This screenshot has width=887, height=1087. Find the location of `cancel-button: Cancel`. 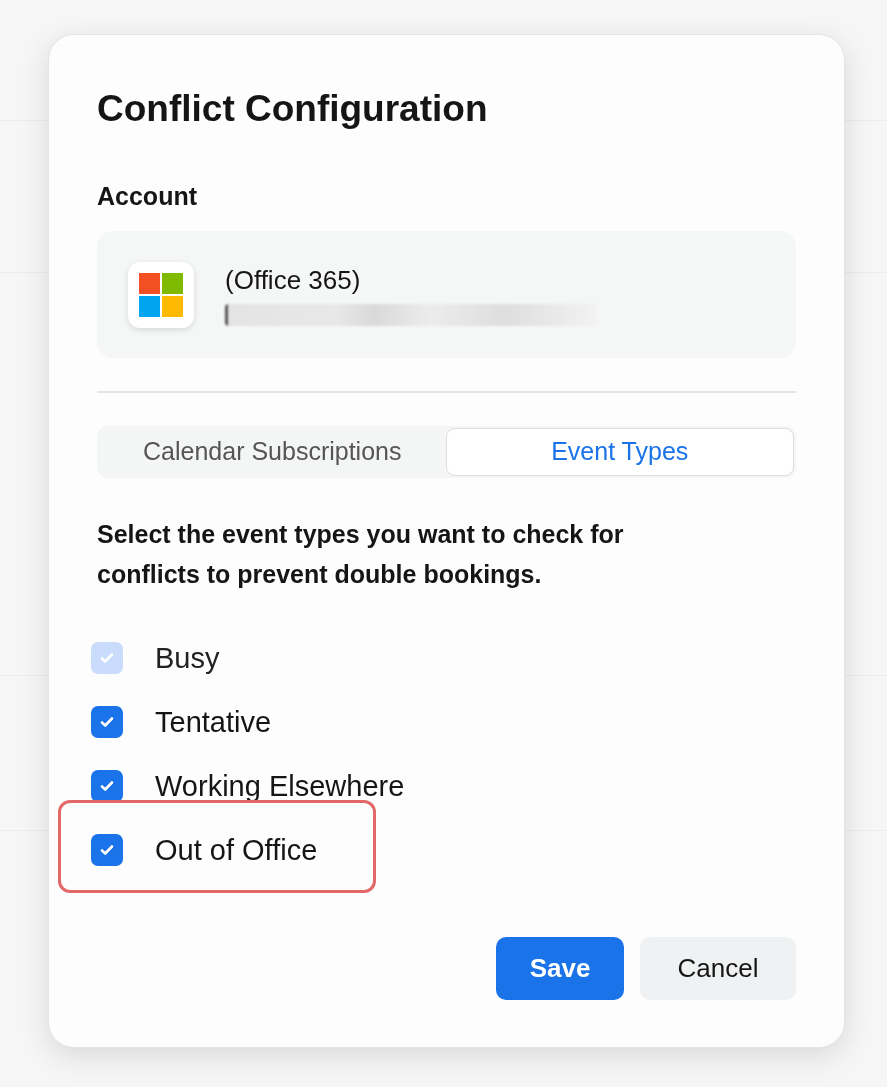

cancel-button: Cancel is located at coordinates (718, 968).